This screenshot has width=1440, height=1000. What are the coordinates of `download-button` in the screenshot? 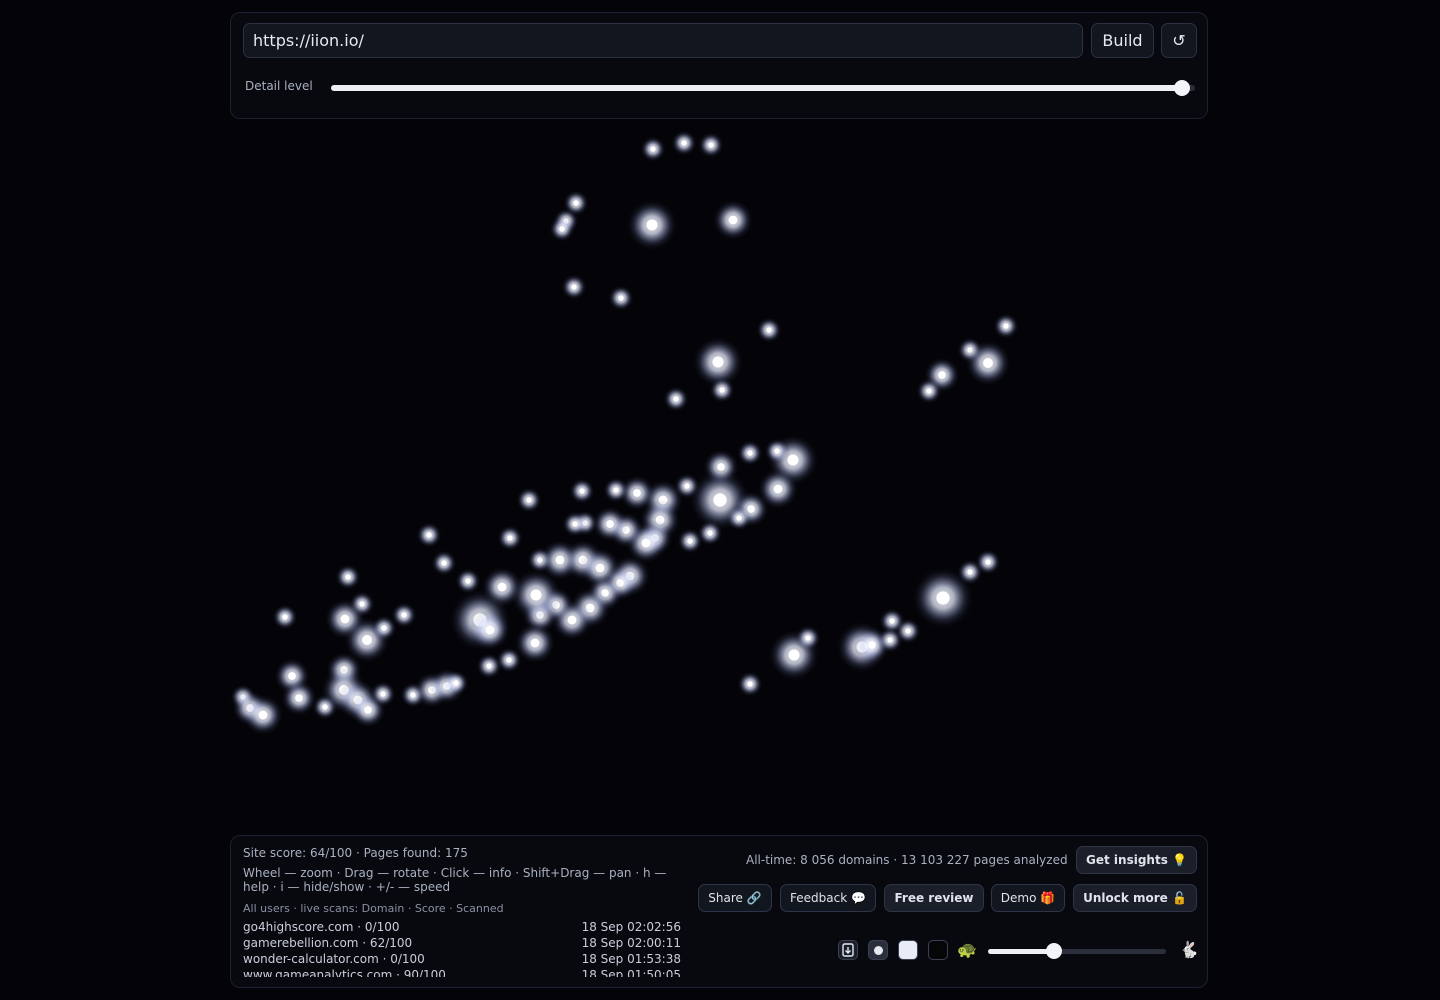 It's located at (848, 950).